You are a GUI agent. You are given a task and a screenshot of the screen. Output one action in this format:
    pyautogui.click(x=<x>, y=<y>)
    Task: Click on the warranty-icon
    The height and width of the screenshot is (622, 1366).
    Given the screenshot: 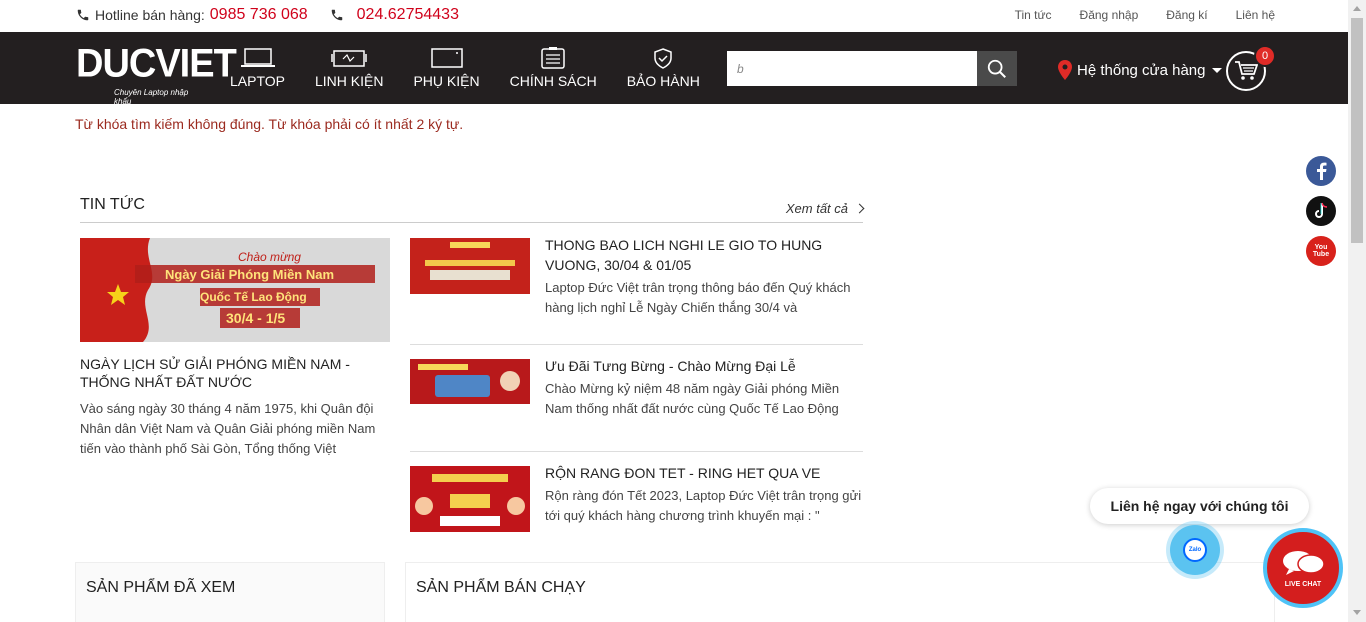 What is the action you would take?
    pyautogui.click(x=663, y=58)
    